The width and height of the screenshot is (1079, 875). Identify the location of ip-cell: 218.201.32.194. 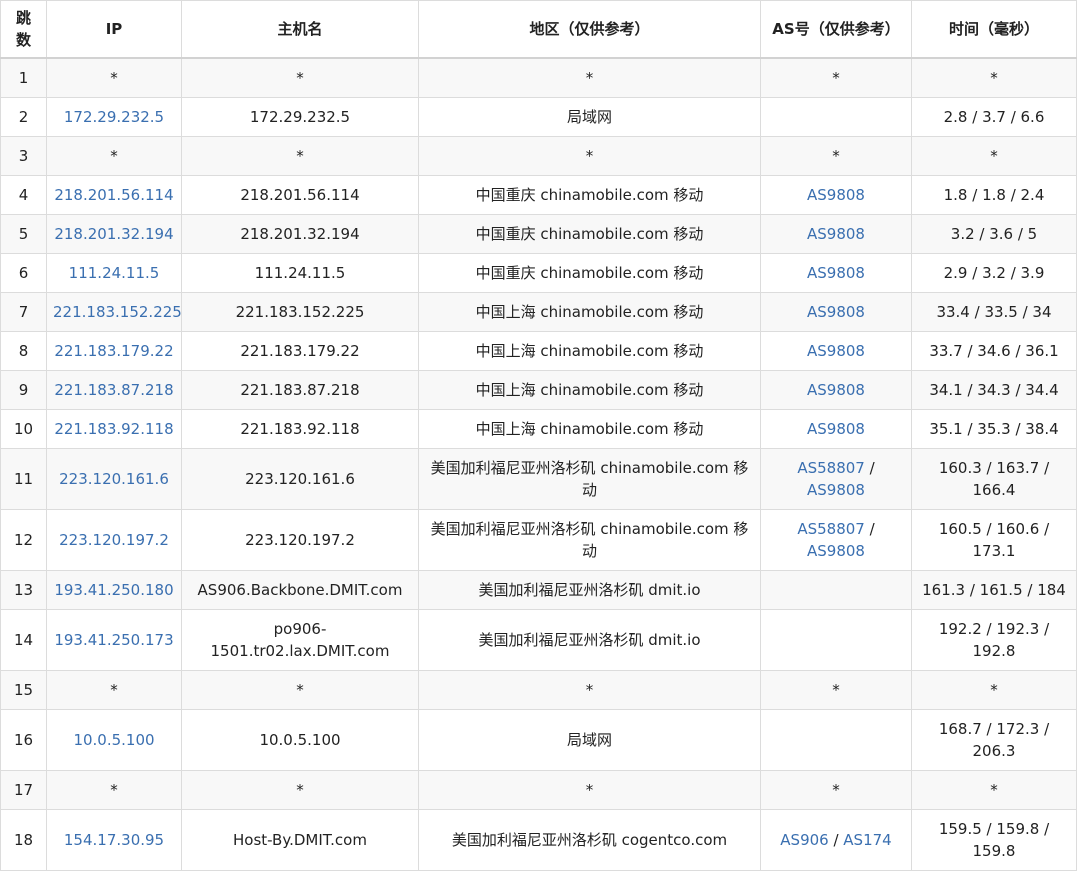
(114, 233).